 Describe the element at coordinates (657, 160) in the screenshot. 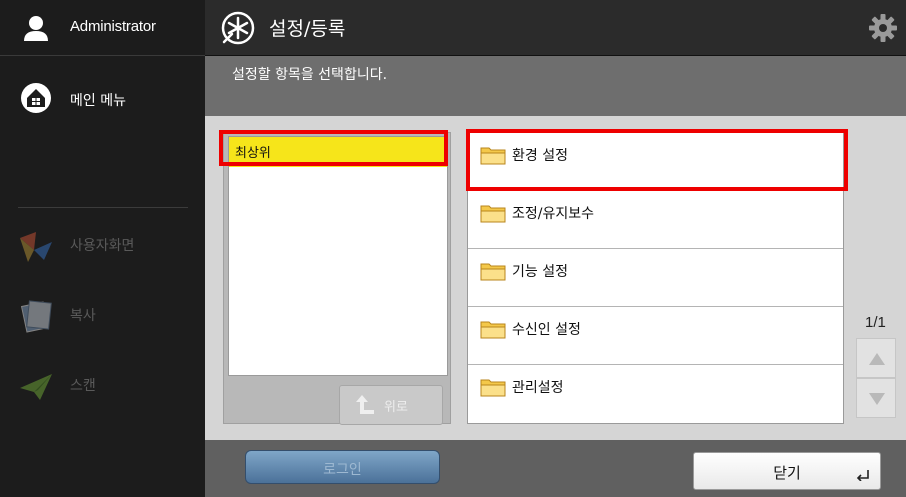

I see `highlight-box-list` at that location.